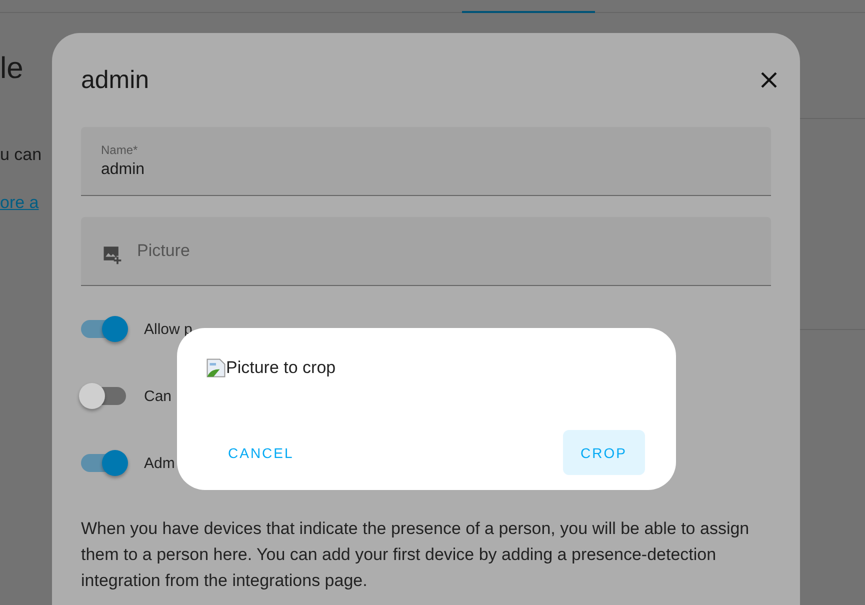 The height and width of the screenshot is (605, 865). Describe the element at coordinates (426, 251) in the screenshot. I see `picture-field: Picture` at that location.